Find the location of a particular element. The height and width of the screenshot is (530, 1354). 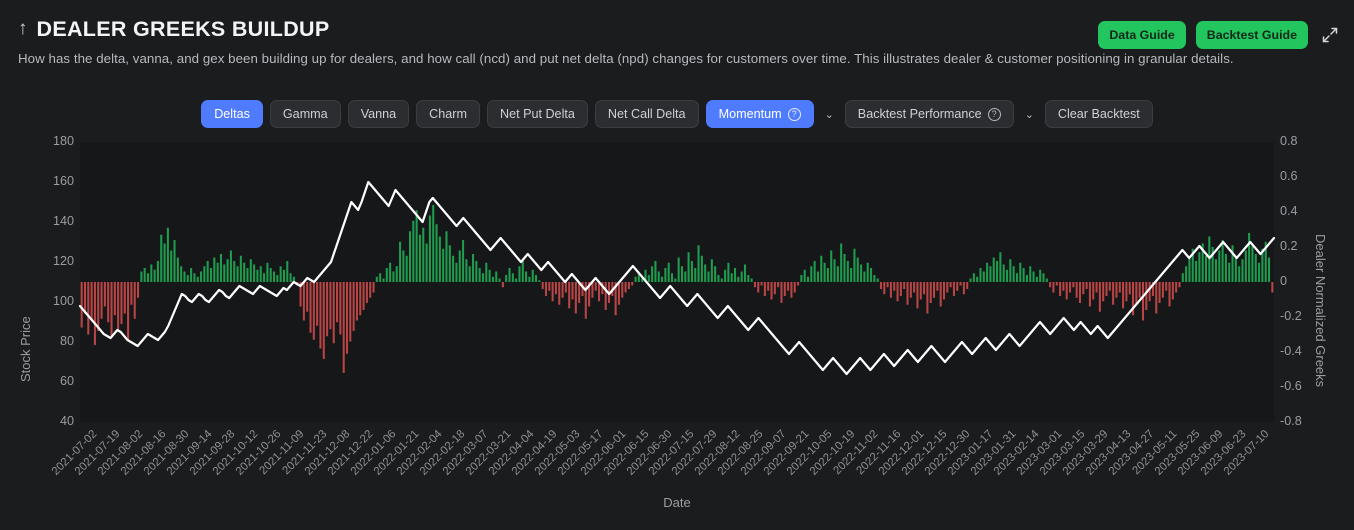

toolbar-button-gamma: Gamma is located at coordinates (305, 114).